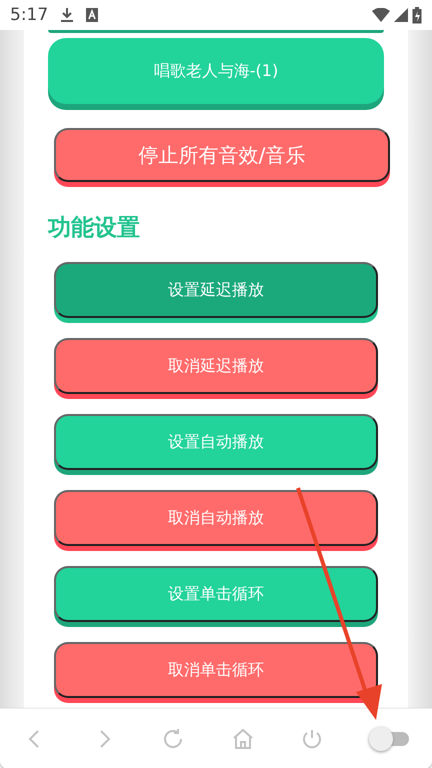 This screenshot has width=432, height=768. What do you see at coordinates (216, 71) in the screenshot?
I see `play-button: 唱歌老人与海-(1)` at bounding box center [216, 71].